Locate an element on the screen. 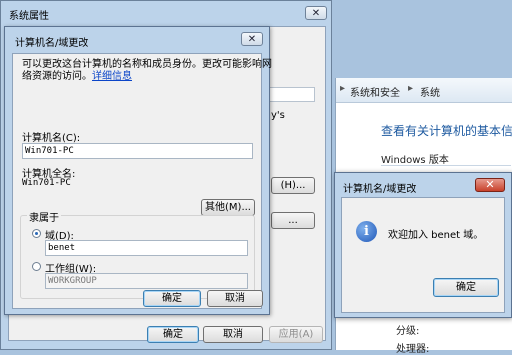  computer-name-input: Win701-PC is located at coordinates (137, 151).